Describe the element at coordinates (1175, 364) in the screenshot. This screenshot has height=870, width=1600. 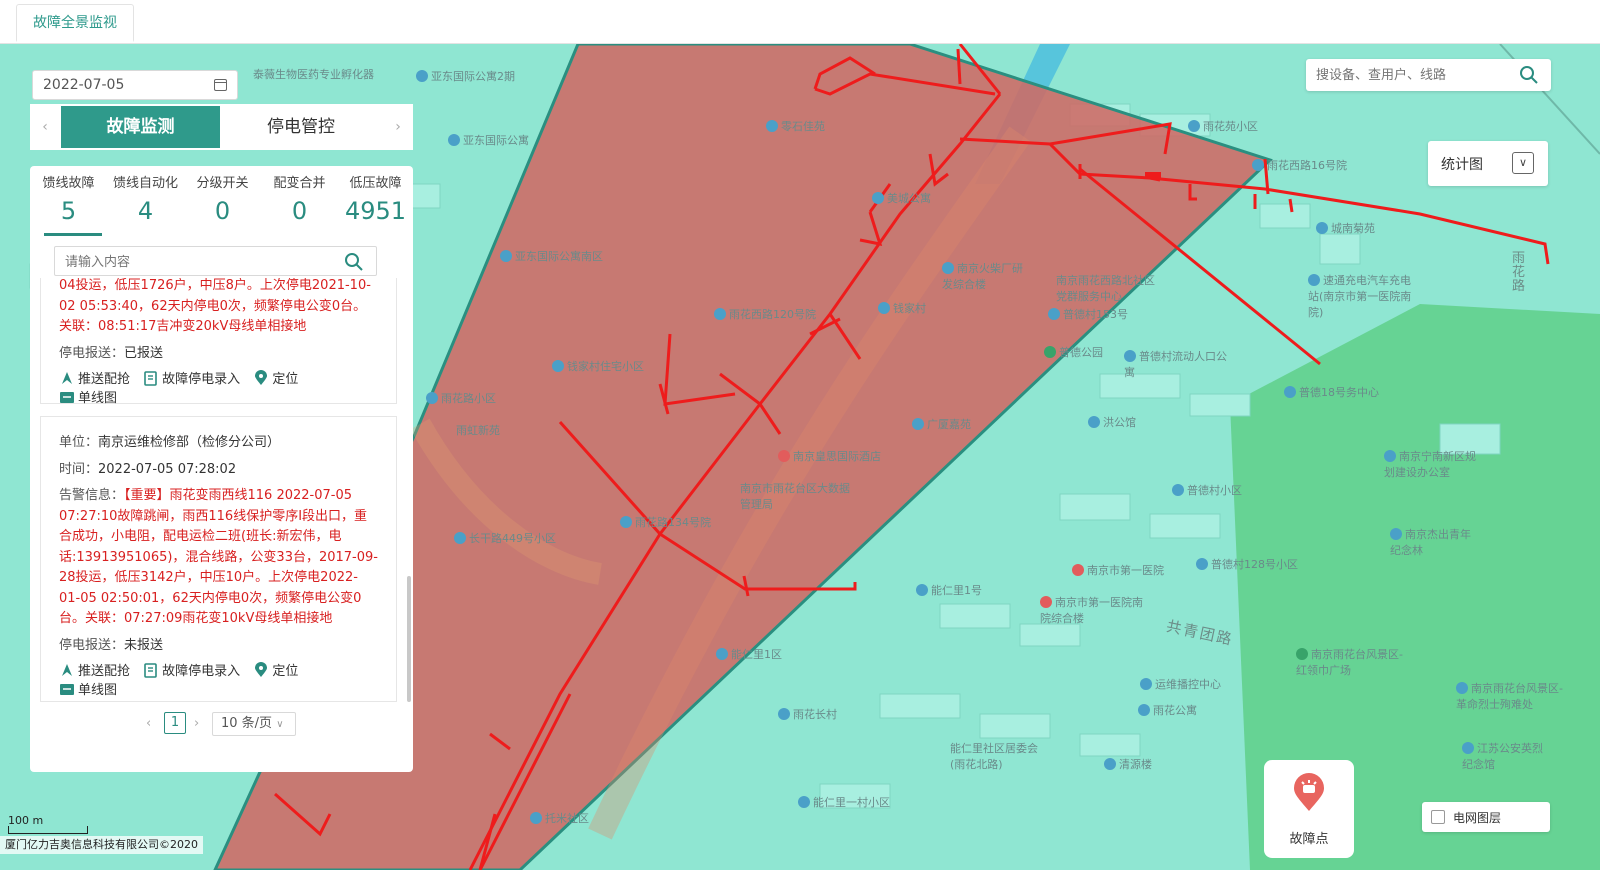
I see `map-poi: 普德村流动人口公寓` at that location.